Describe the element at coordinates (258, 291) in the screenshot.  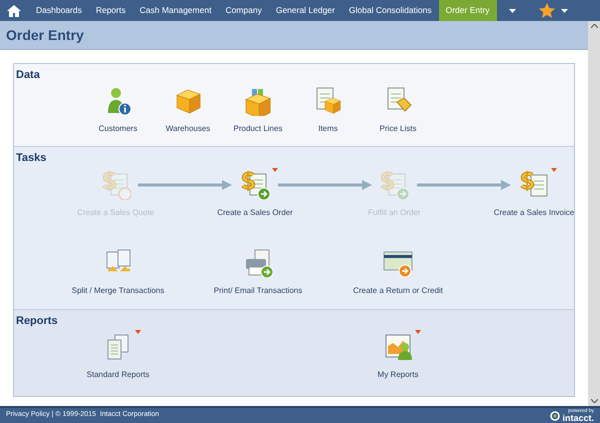
I see `module-link: Print/ Email Transactions` at that location.